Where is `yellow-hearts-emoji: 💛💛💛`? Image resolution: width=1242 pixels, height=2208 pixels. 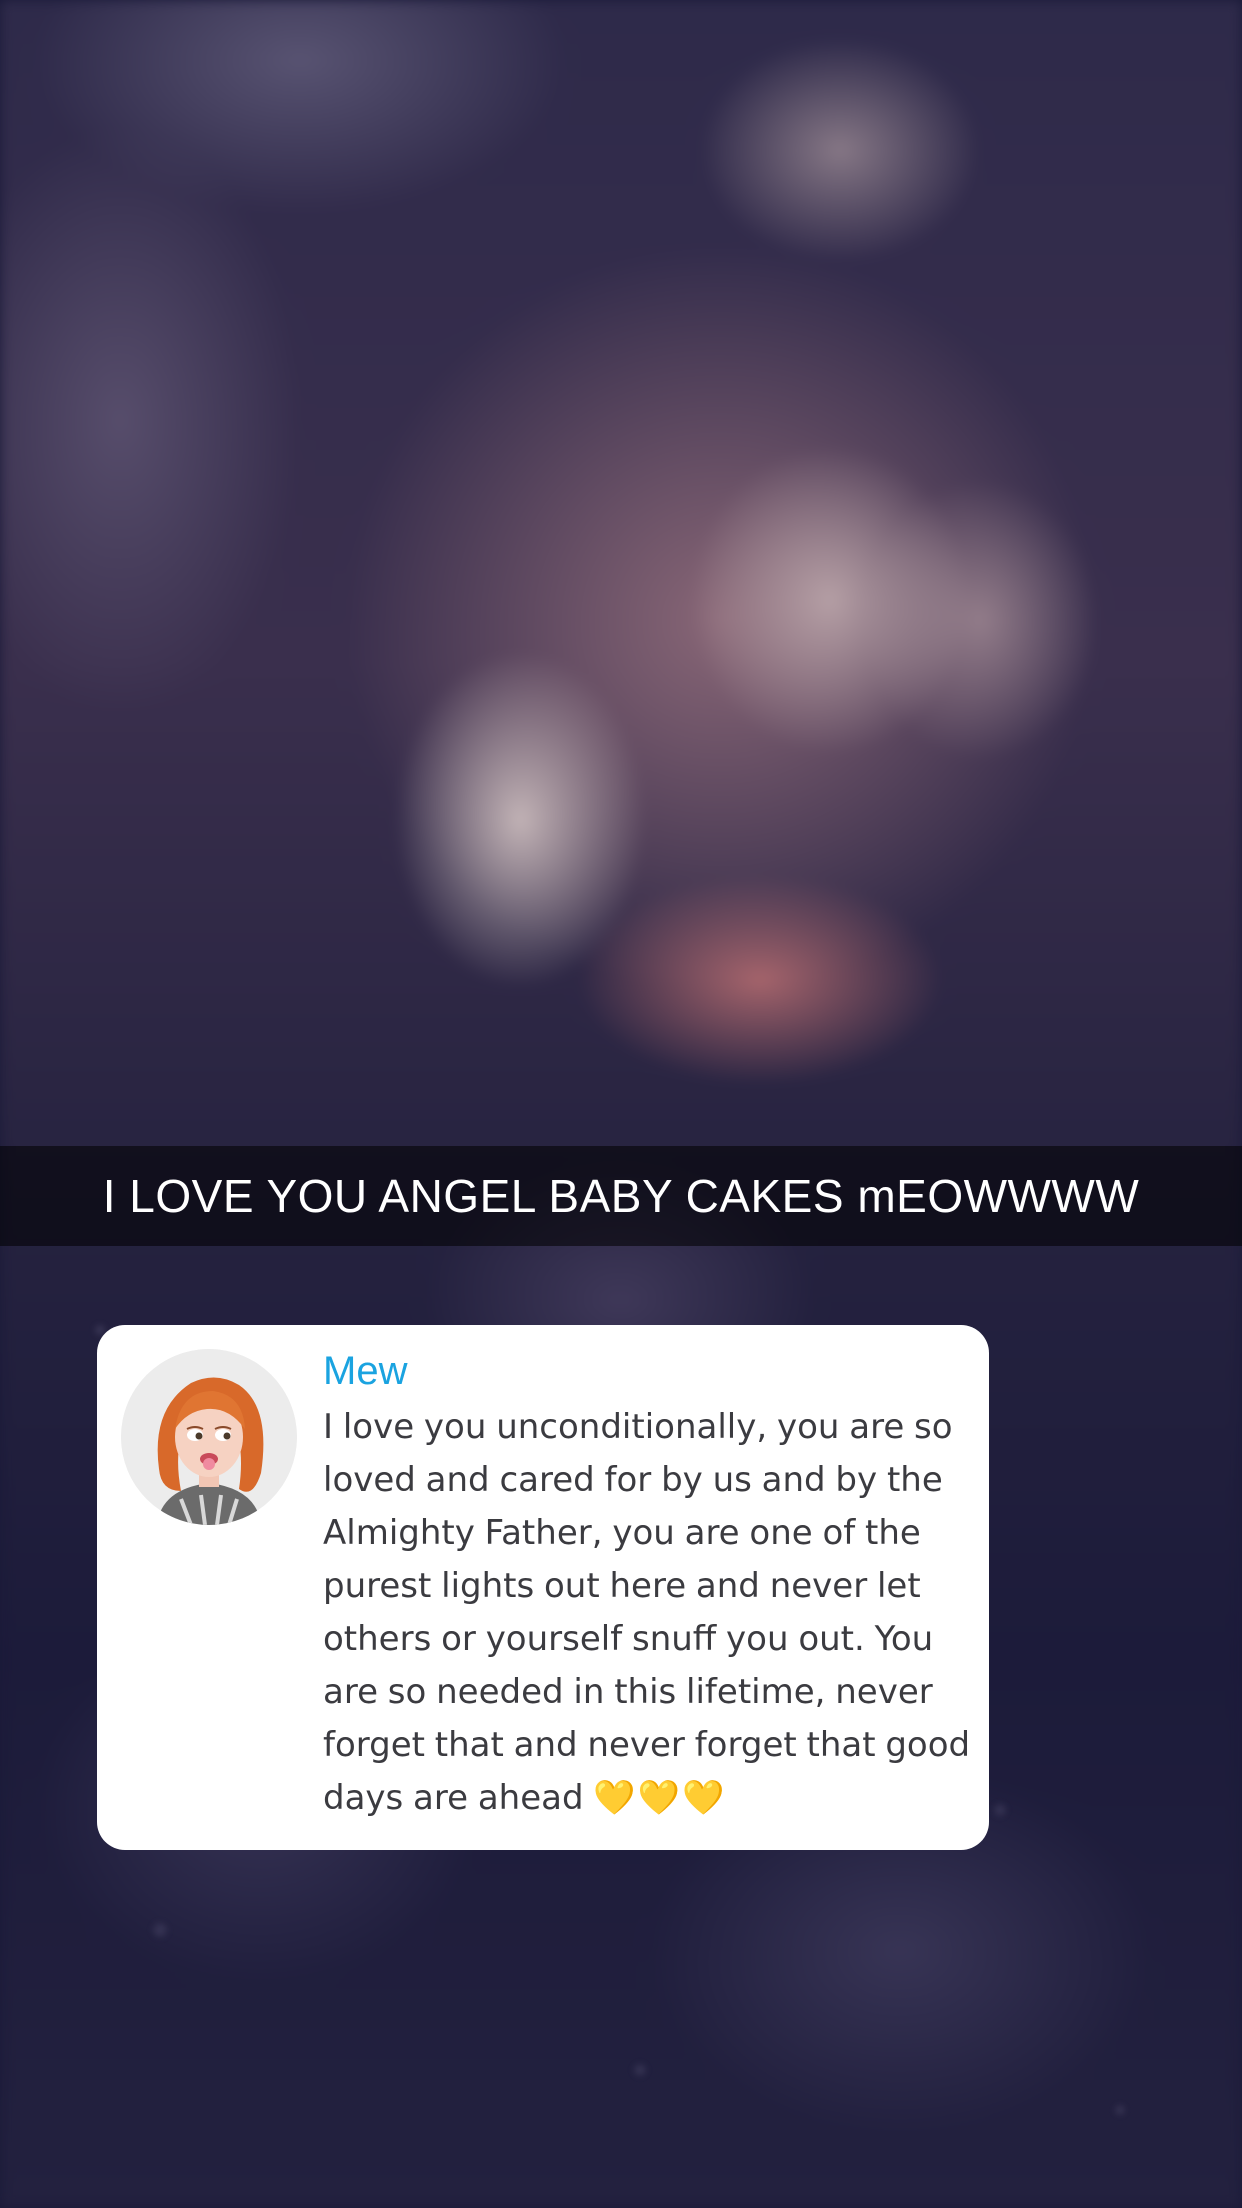
yellow-hearts-emoji: 💛💛💛 is located at coordinates (660, 1798).